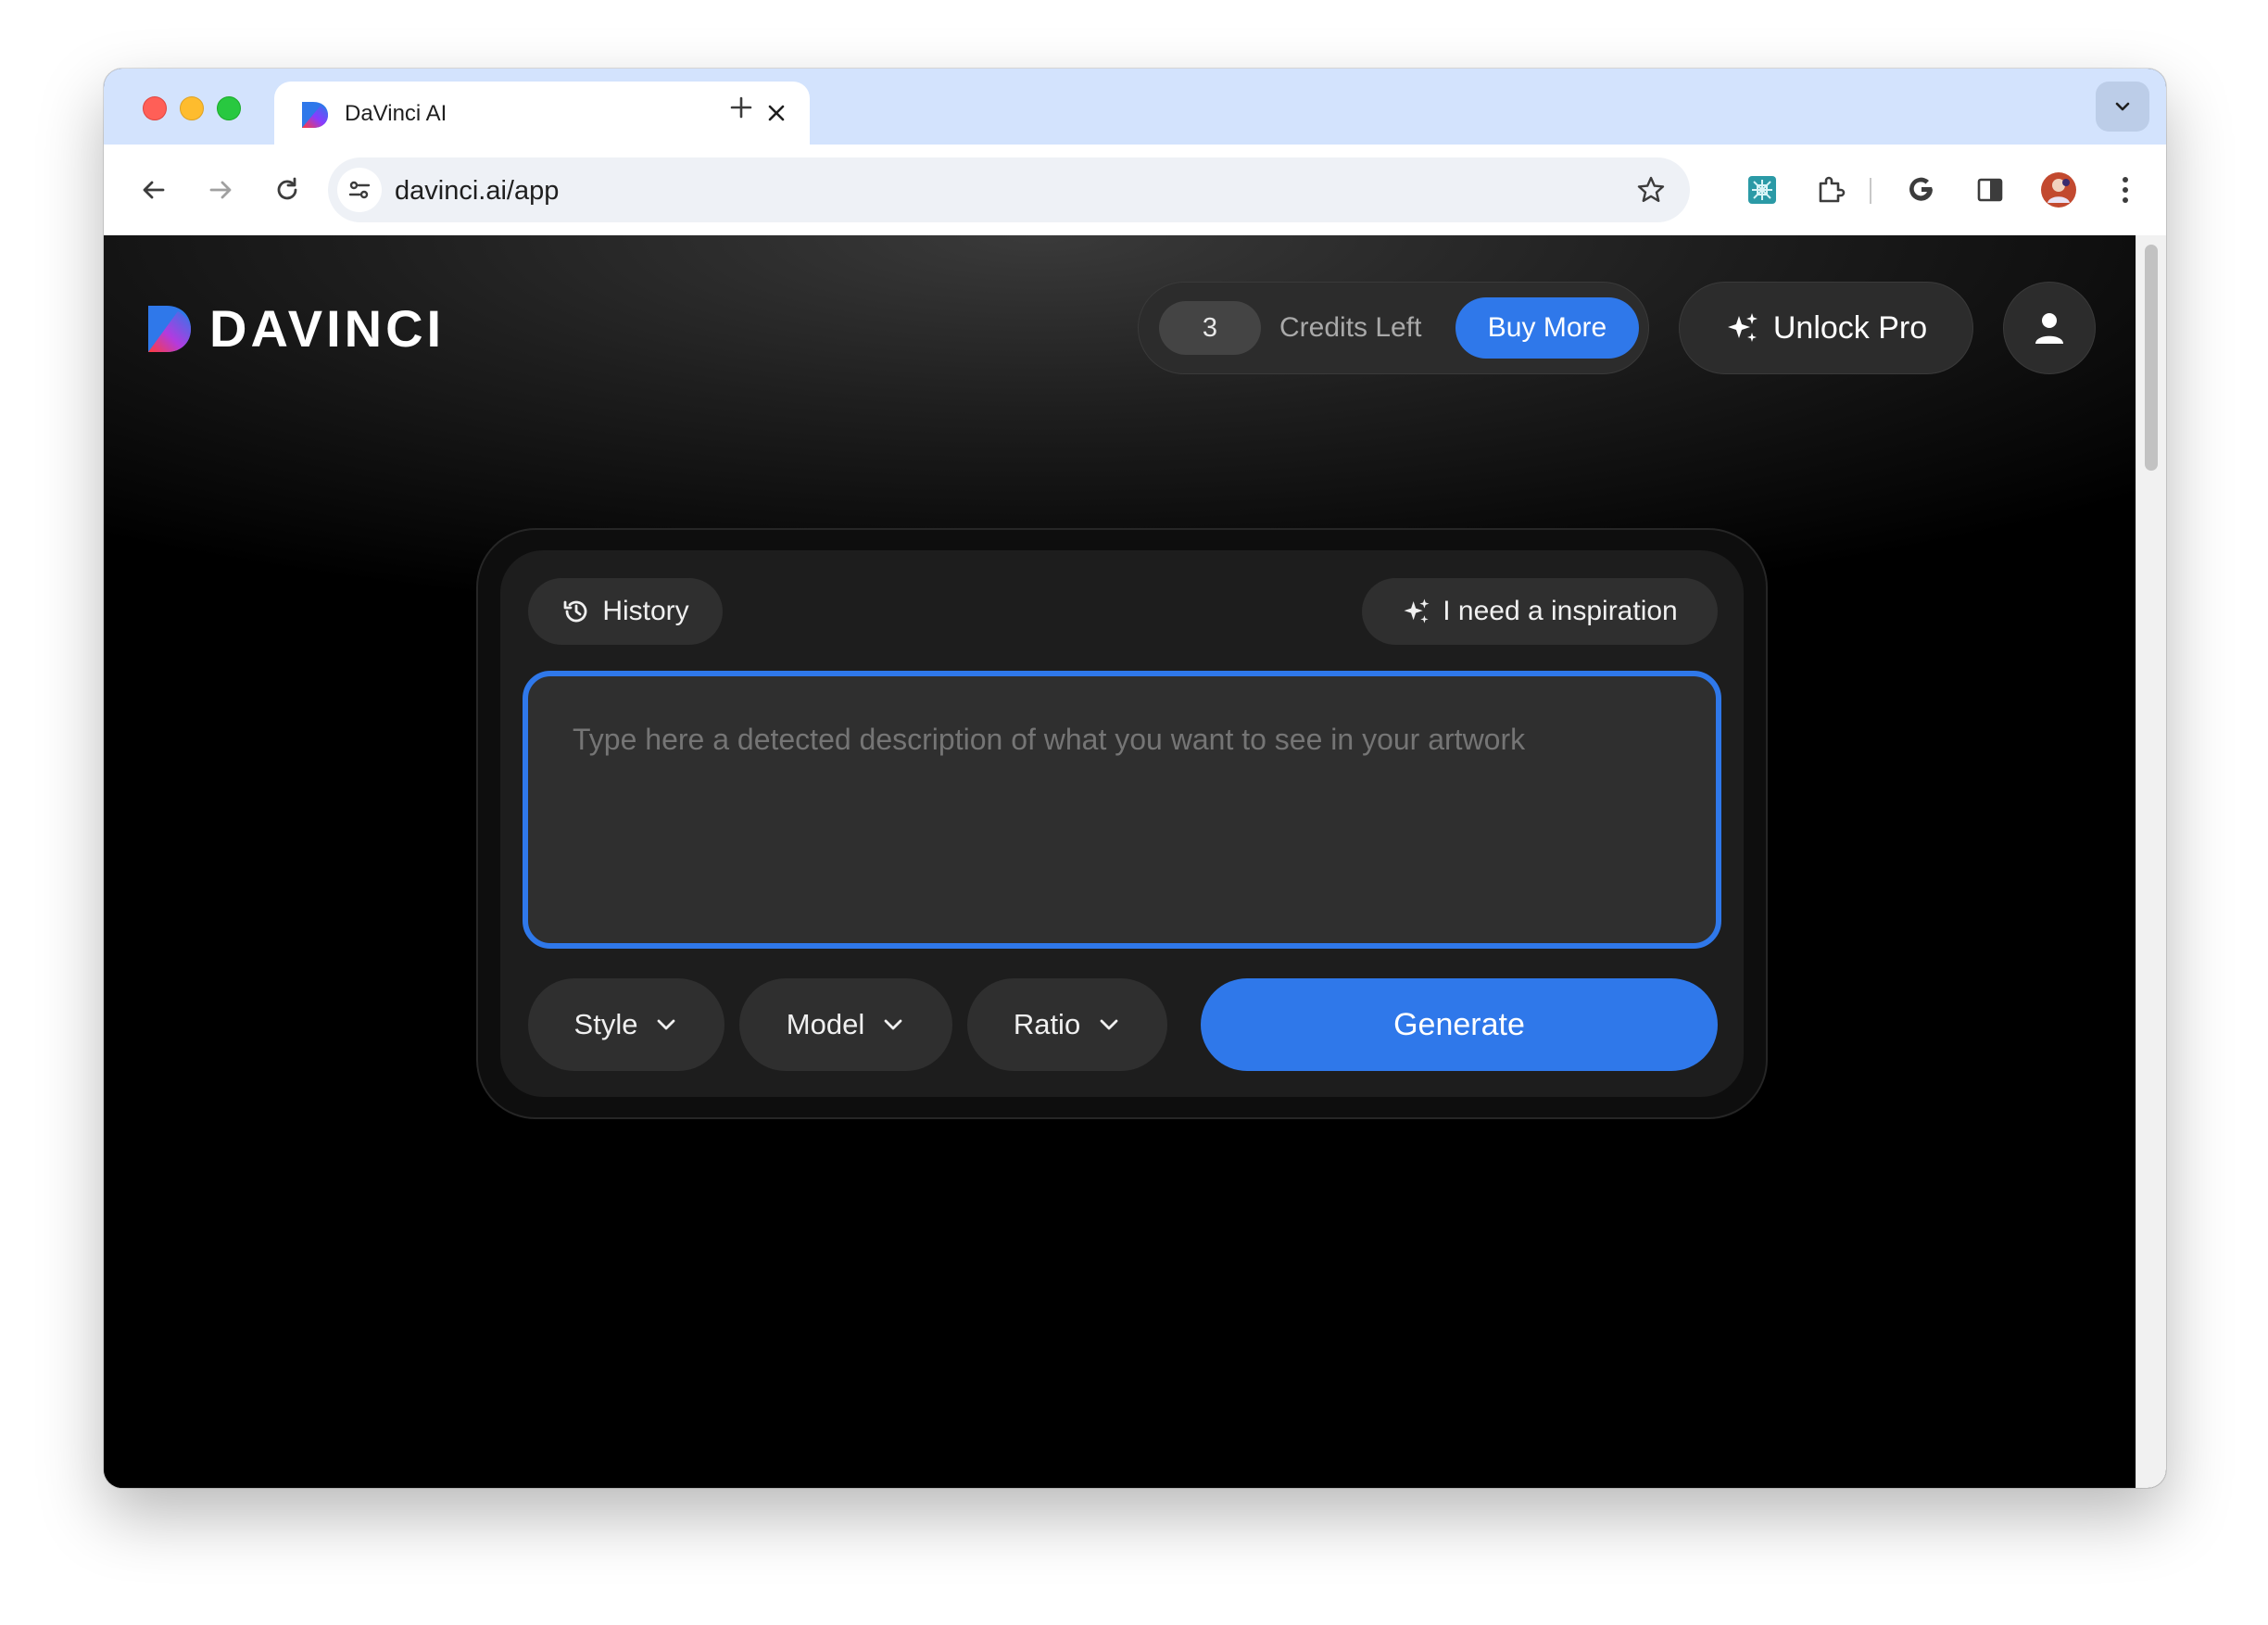  I want to click on ratio-dropdown: Ratio, so click(1067, 1024).